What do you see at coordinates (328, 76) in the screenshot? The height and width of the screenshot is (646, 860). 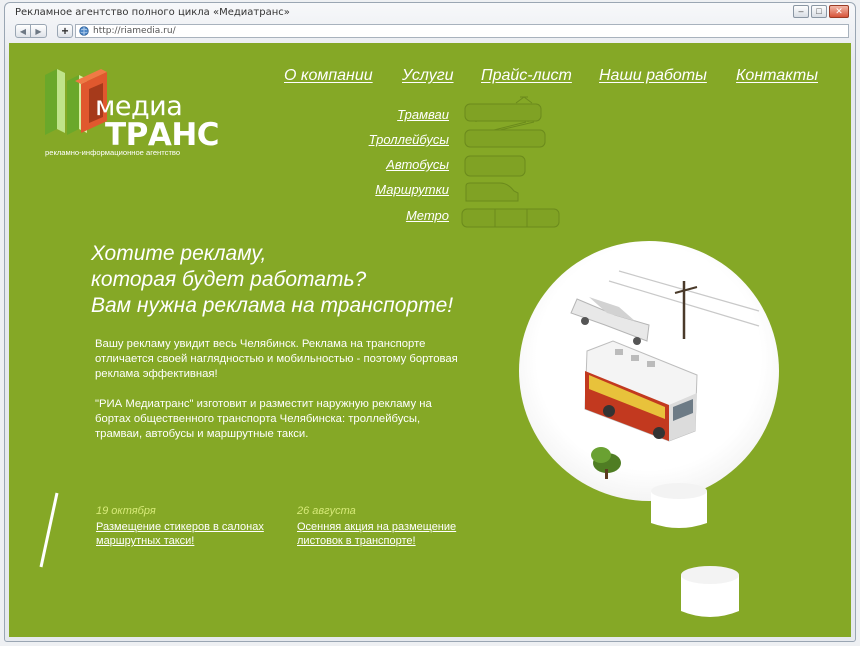 I see `menu-item-about: О компании` at bounding box center [328, 76].